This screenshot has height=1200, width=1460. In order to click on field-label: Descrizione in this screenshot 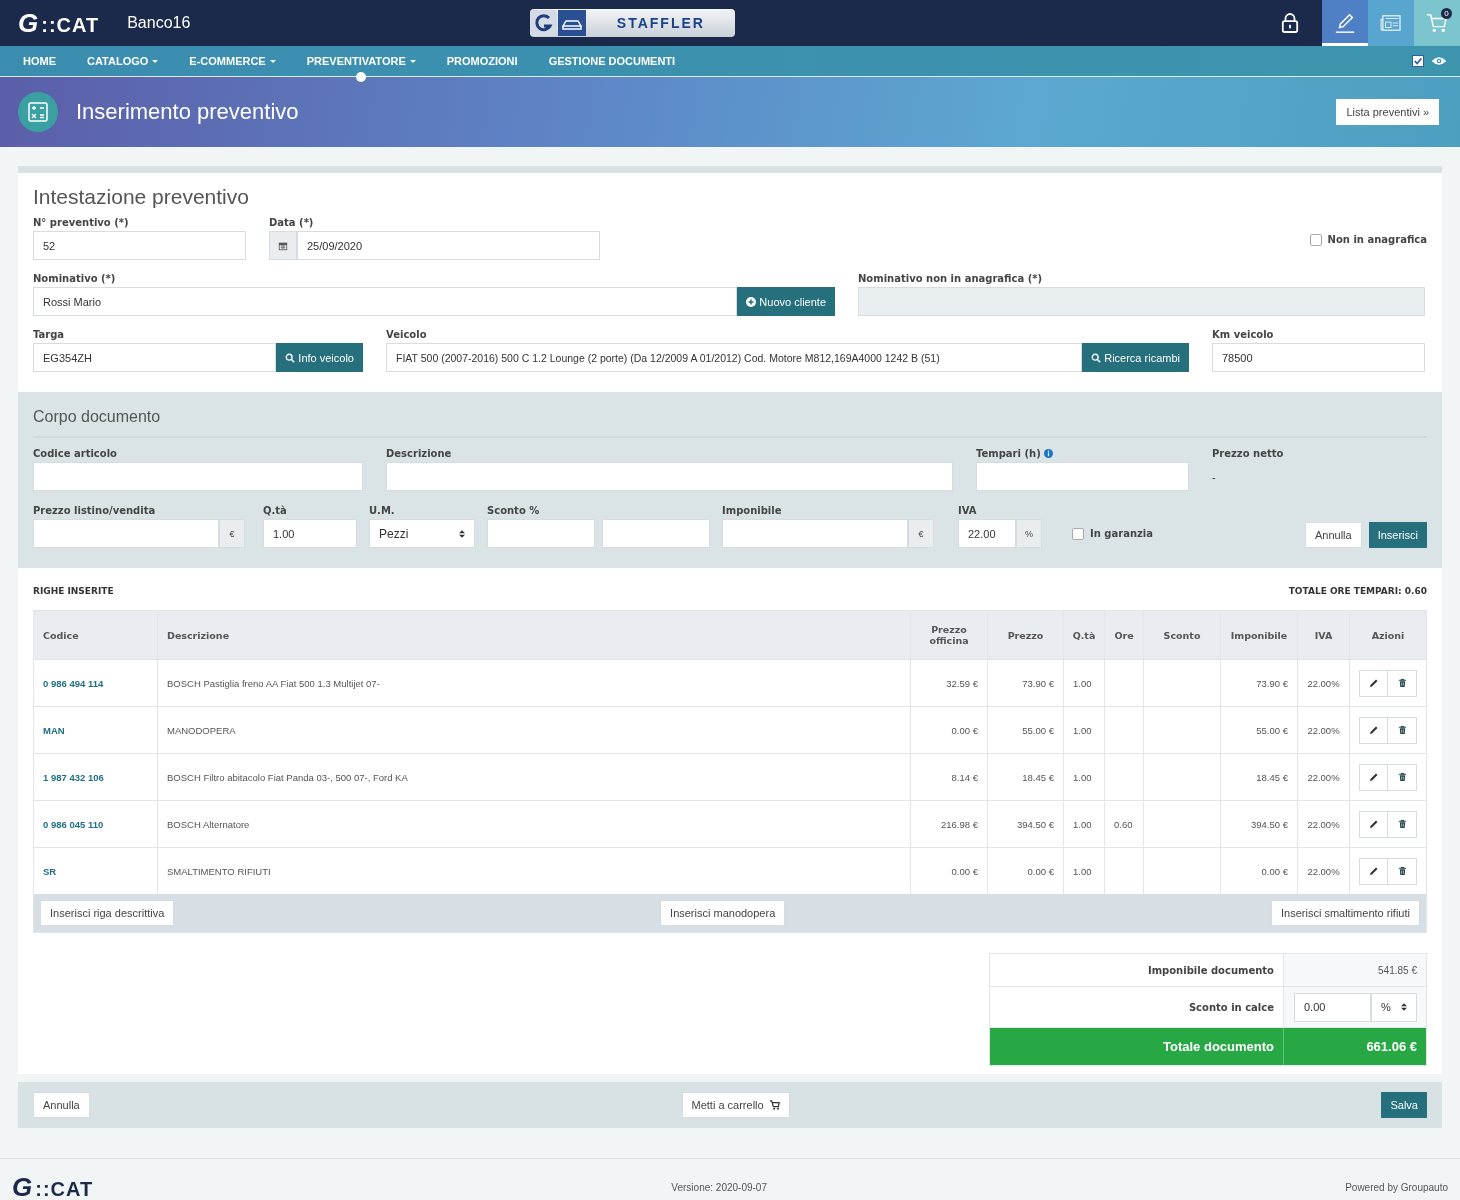, I will do `click(419, 453)`.